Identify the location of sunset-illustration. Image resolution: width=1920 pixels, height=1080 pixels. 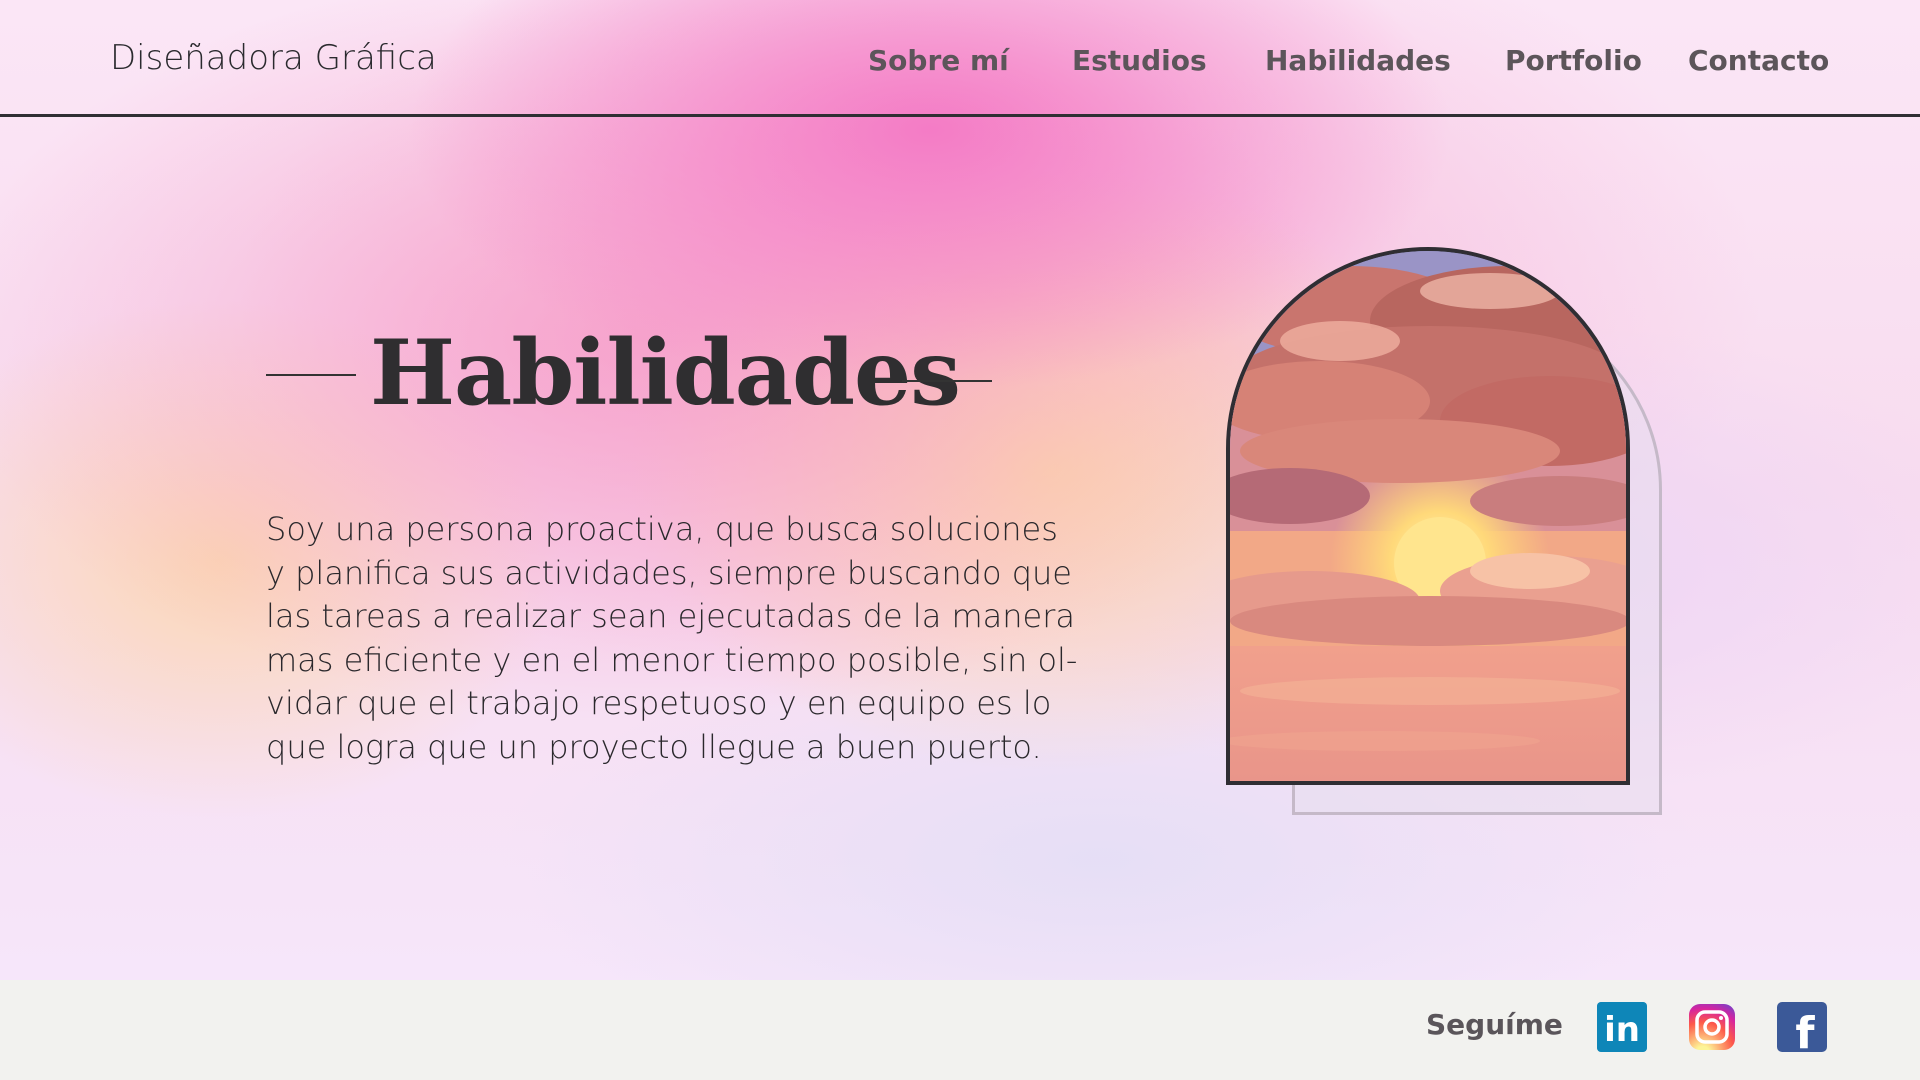
(1428, 516).